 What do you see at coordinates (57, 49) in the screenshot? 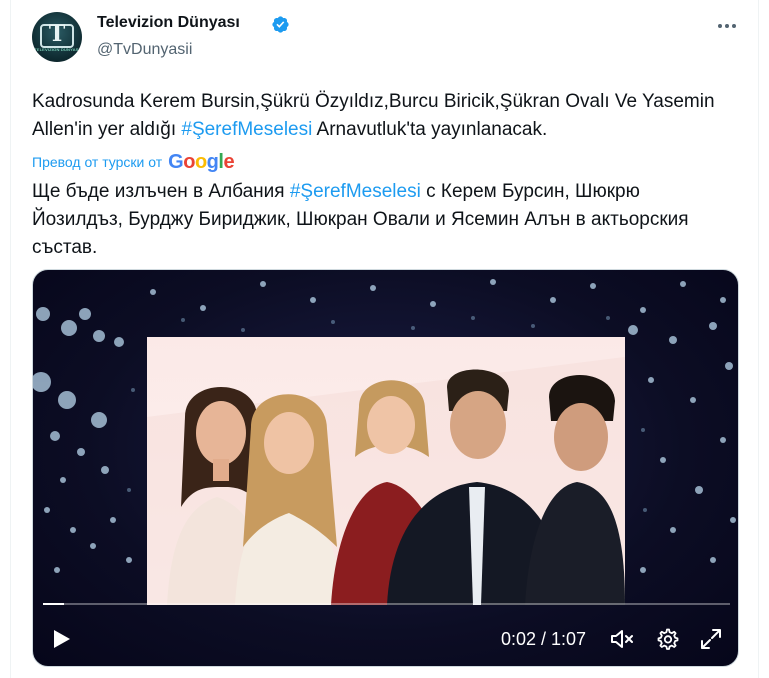
I see `avatar-subtext: TELEVIZION DUNYASI` at bounding box center [57, 49].